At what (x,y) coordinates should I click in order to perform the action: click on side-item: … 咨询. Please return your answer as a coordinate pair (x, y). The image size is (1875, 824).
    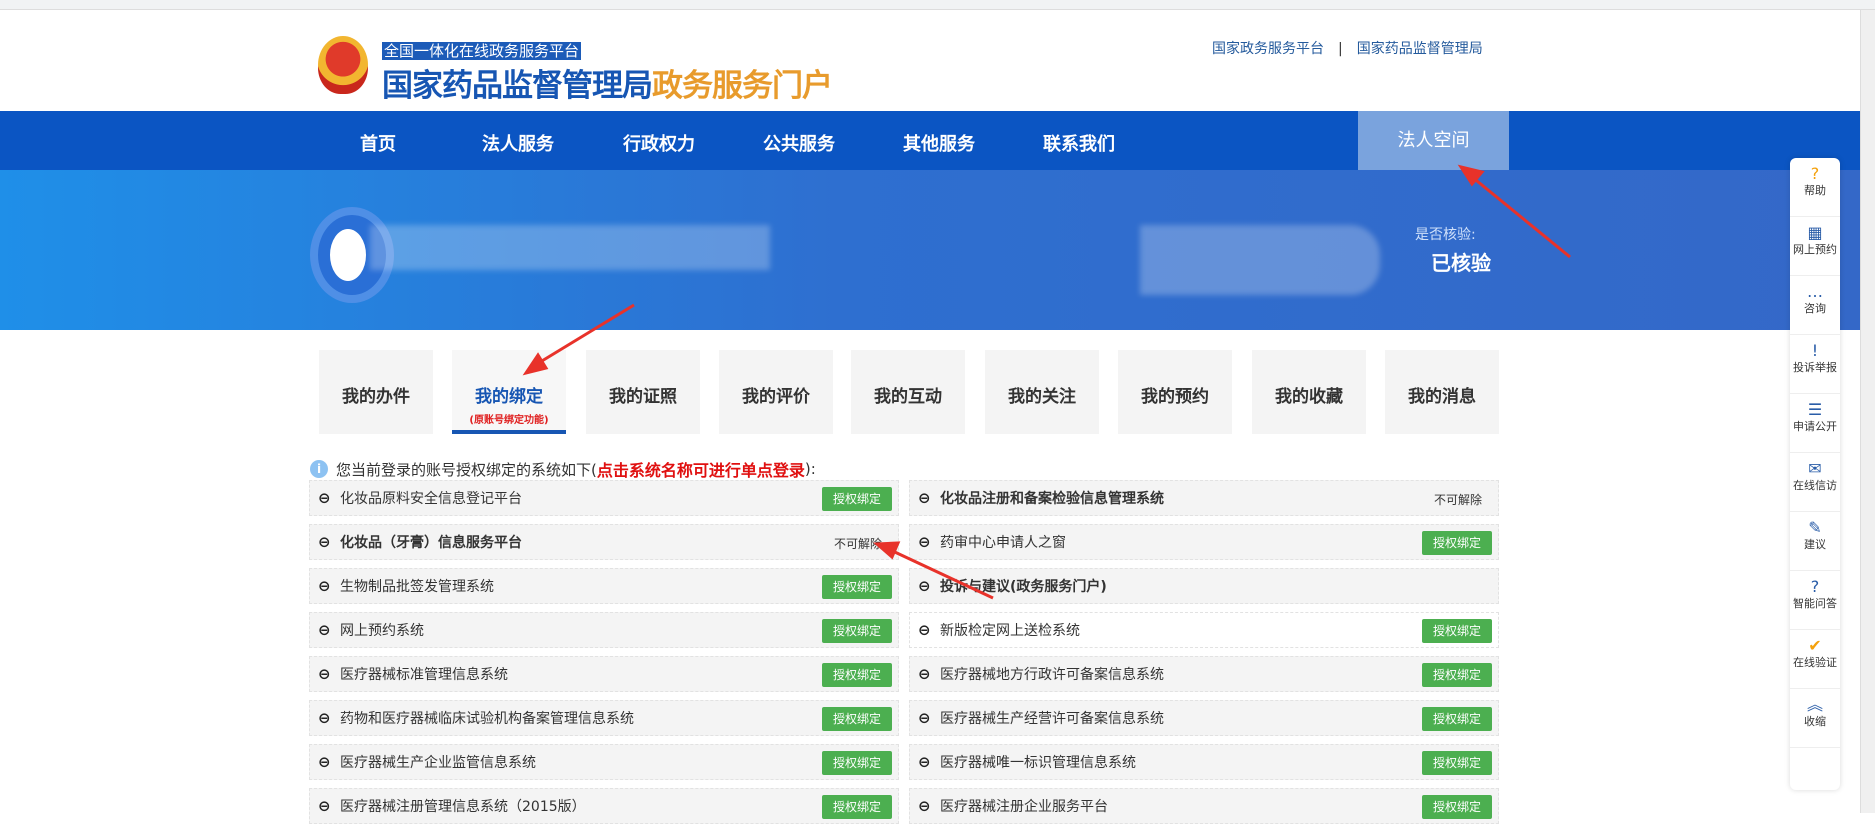
    Looking at the image, I should click on (1815, 305).